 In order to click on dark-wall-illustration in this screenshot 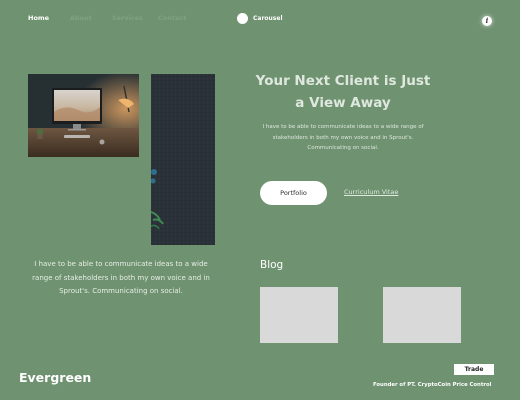, I will do `click(183, 159)`.